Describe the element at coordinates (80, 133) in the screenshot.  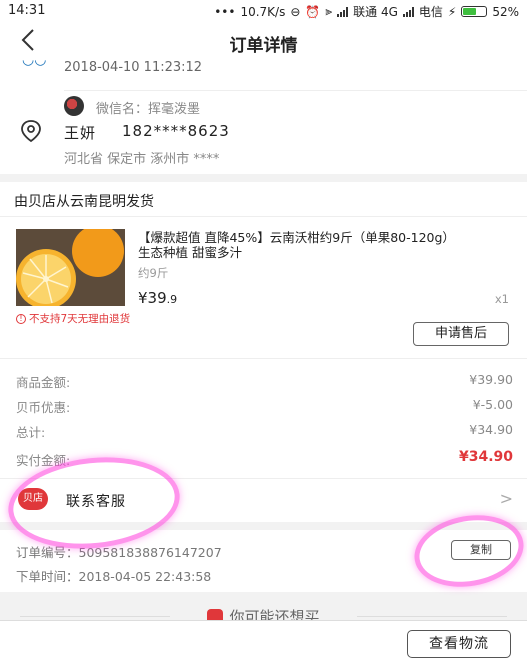
I see `recipient-name: 王妍` at that location.